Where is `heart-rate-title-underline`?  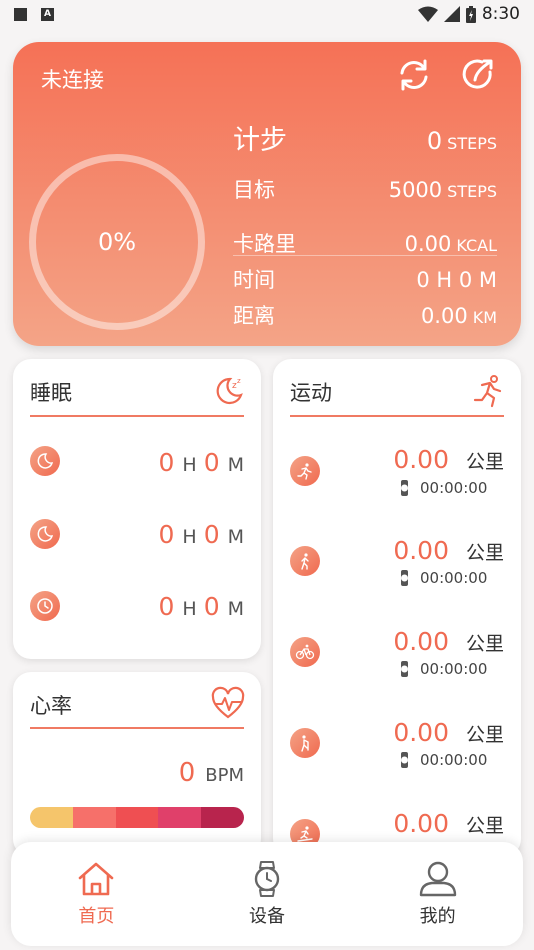 heart-rate-title-underline is located at coordinates (137, 728).